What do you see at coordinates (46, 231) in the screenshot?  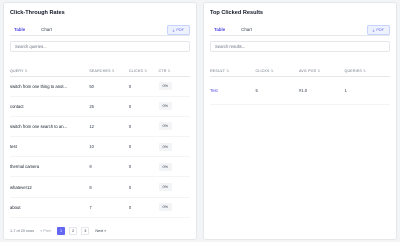 I see `prev-page-button: « Prev` at bounding box center [46, 231].